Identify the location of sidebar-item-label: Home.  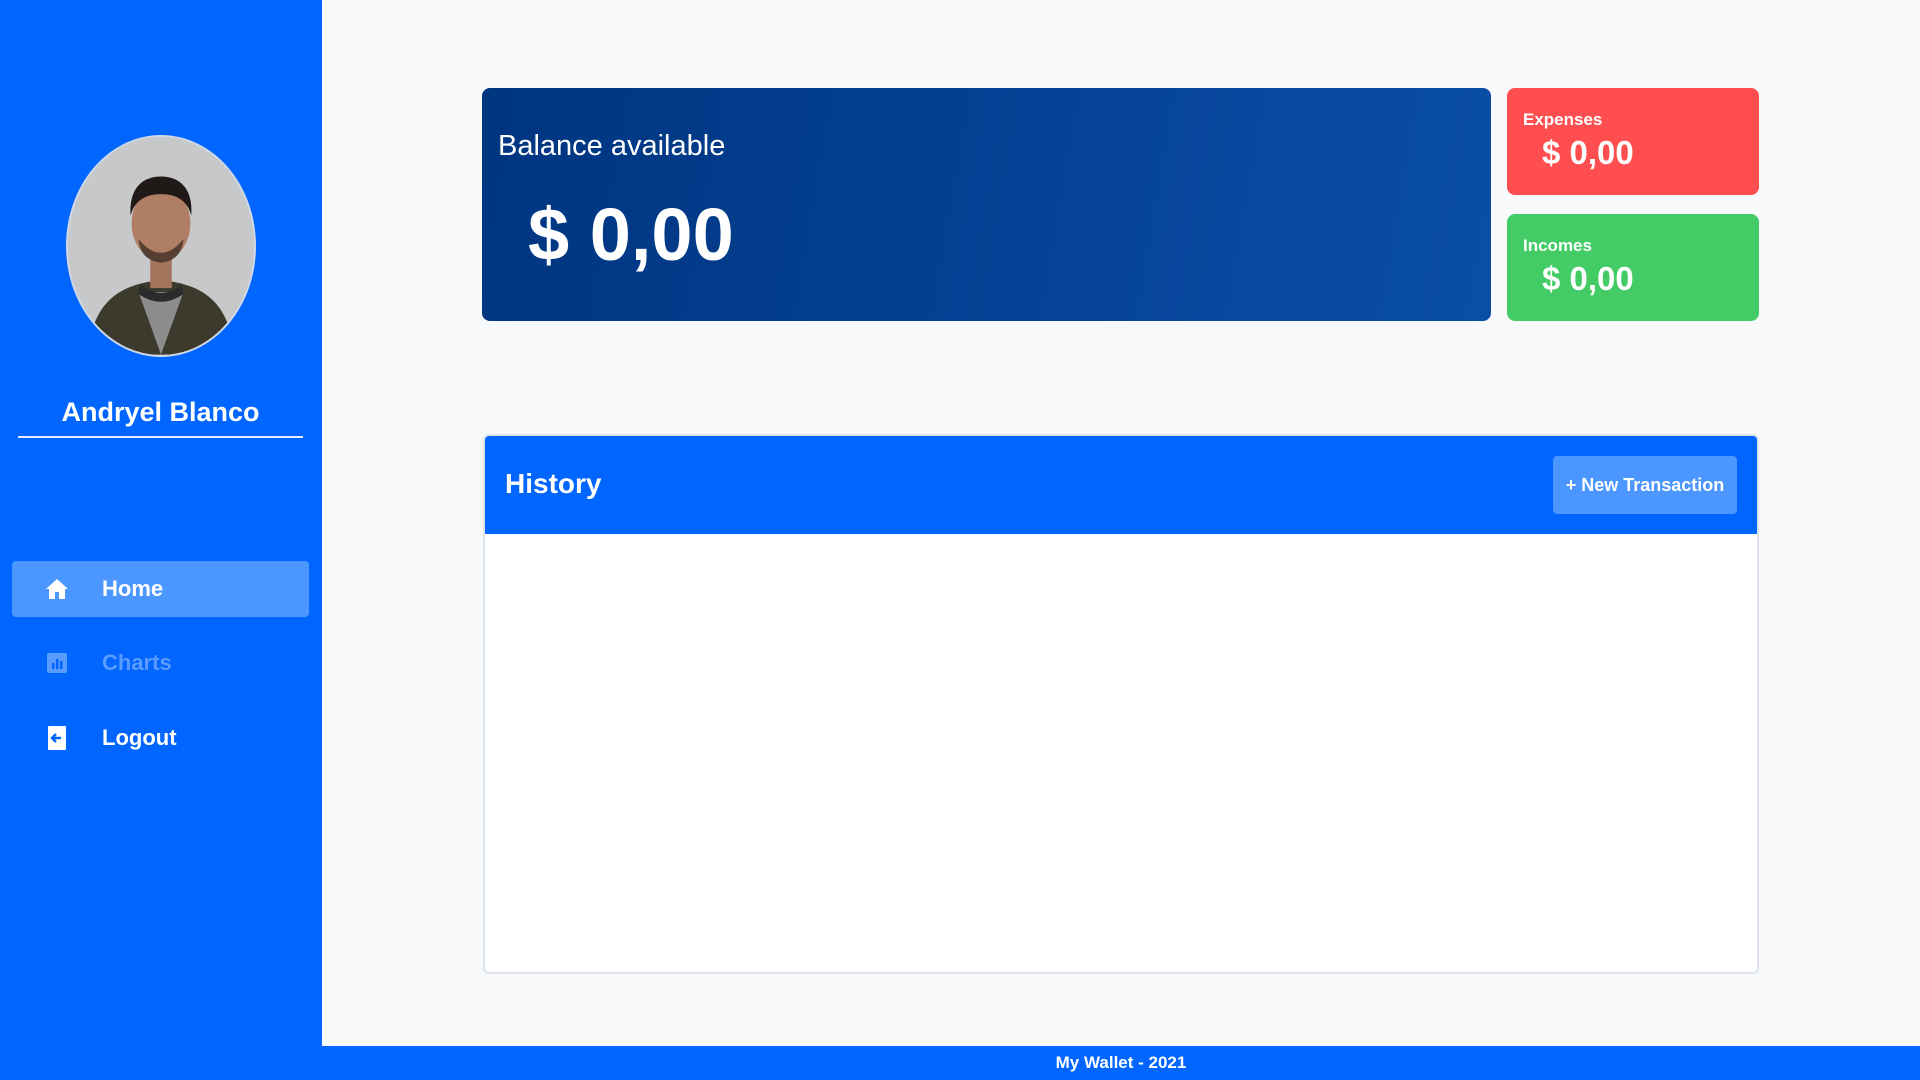
(133, 588).